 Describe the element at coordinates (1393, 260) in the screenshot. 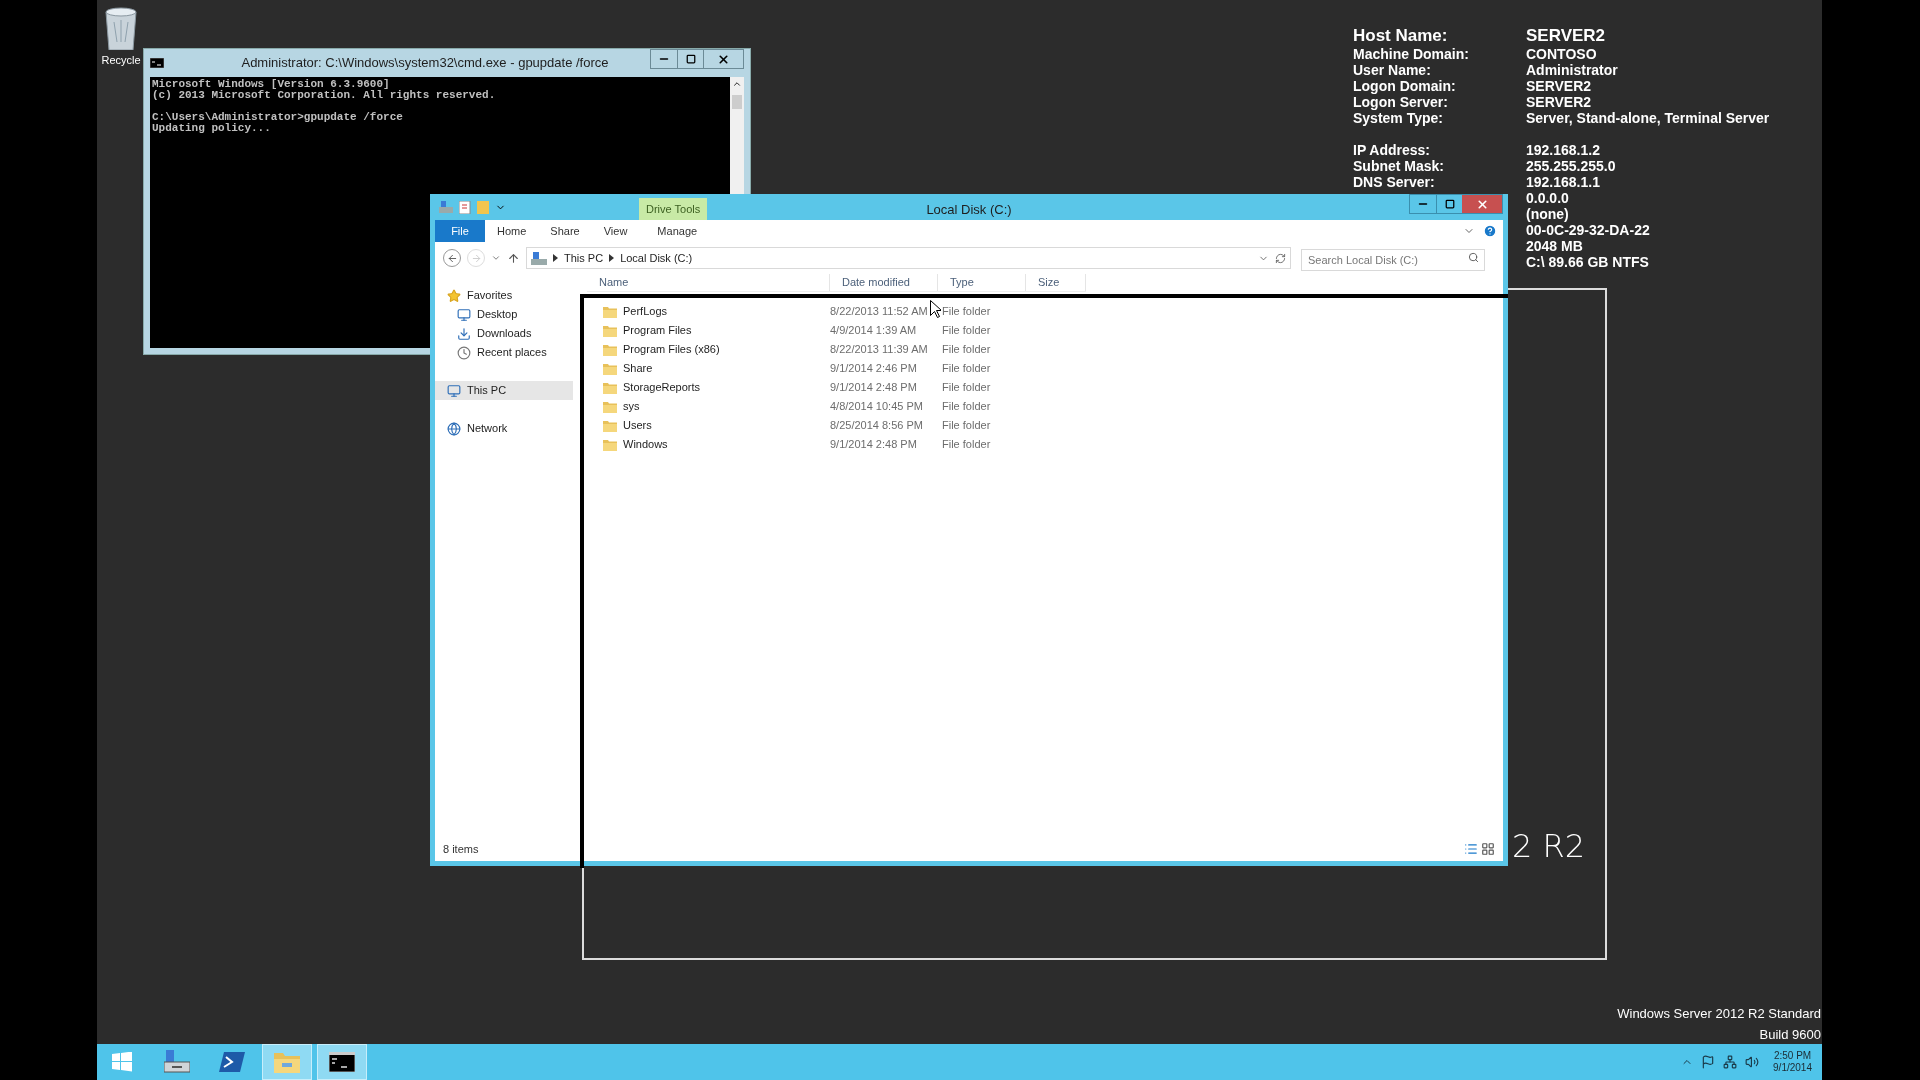

I see `search-field: Search Local Disk (C:)` at that location.